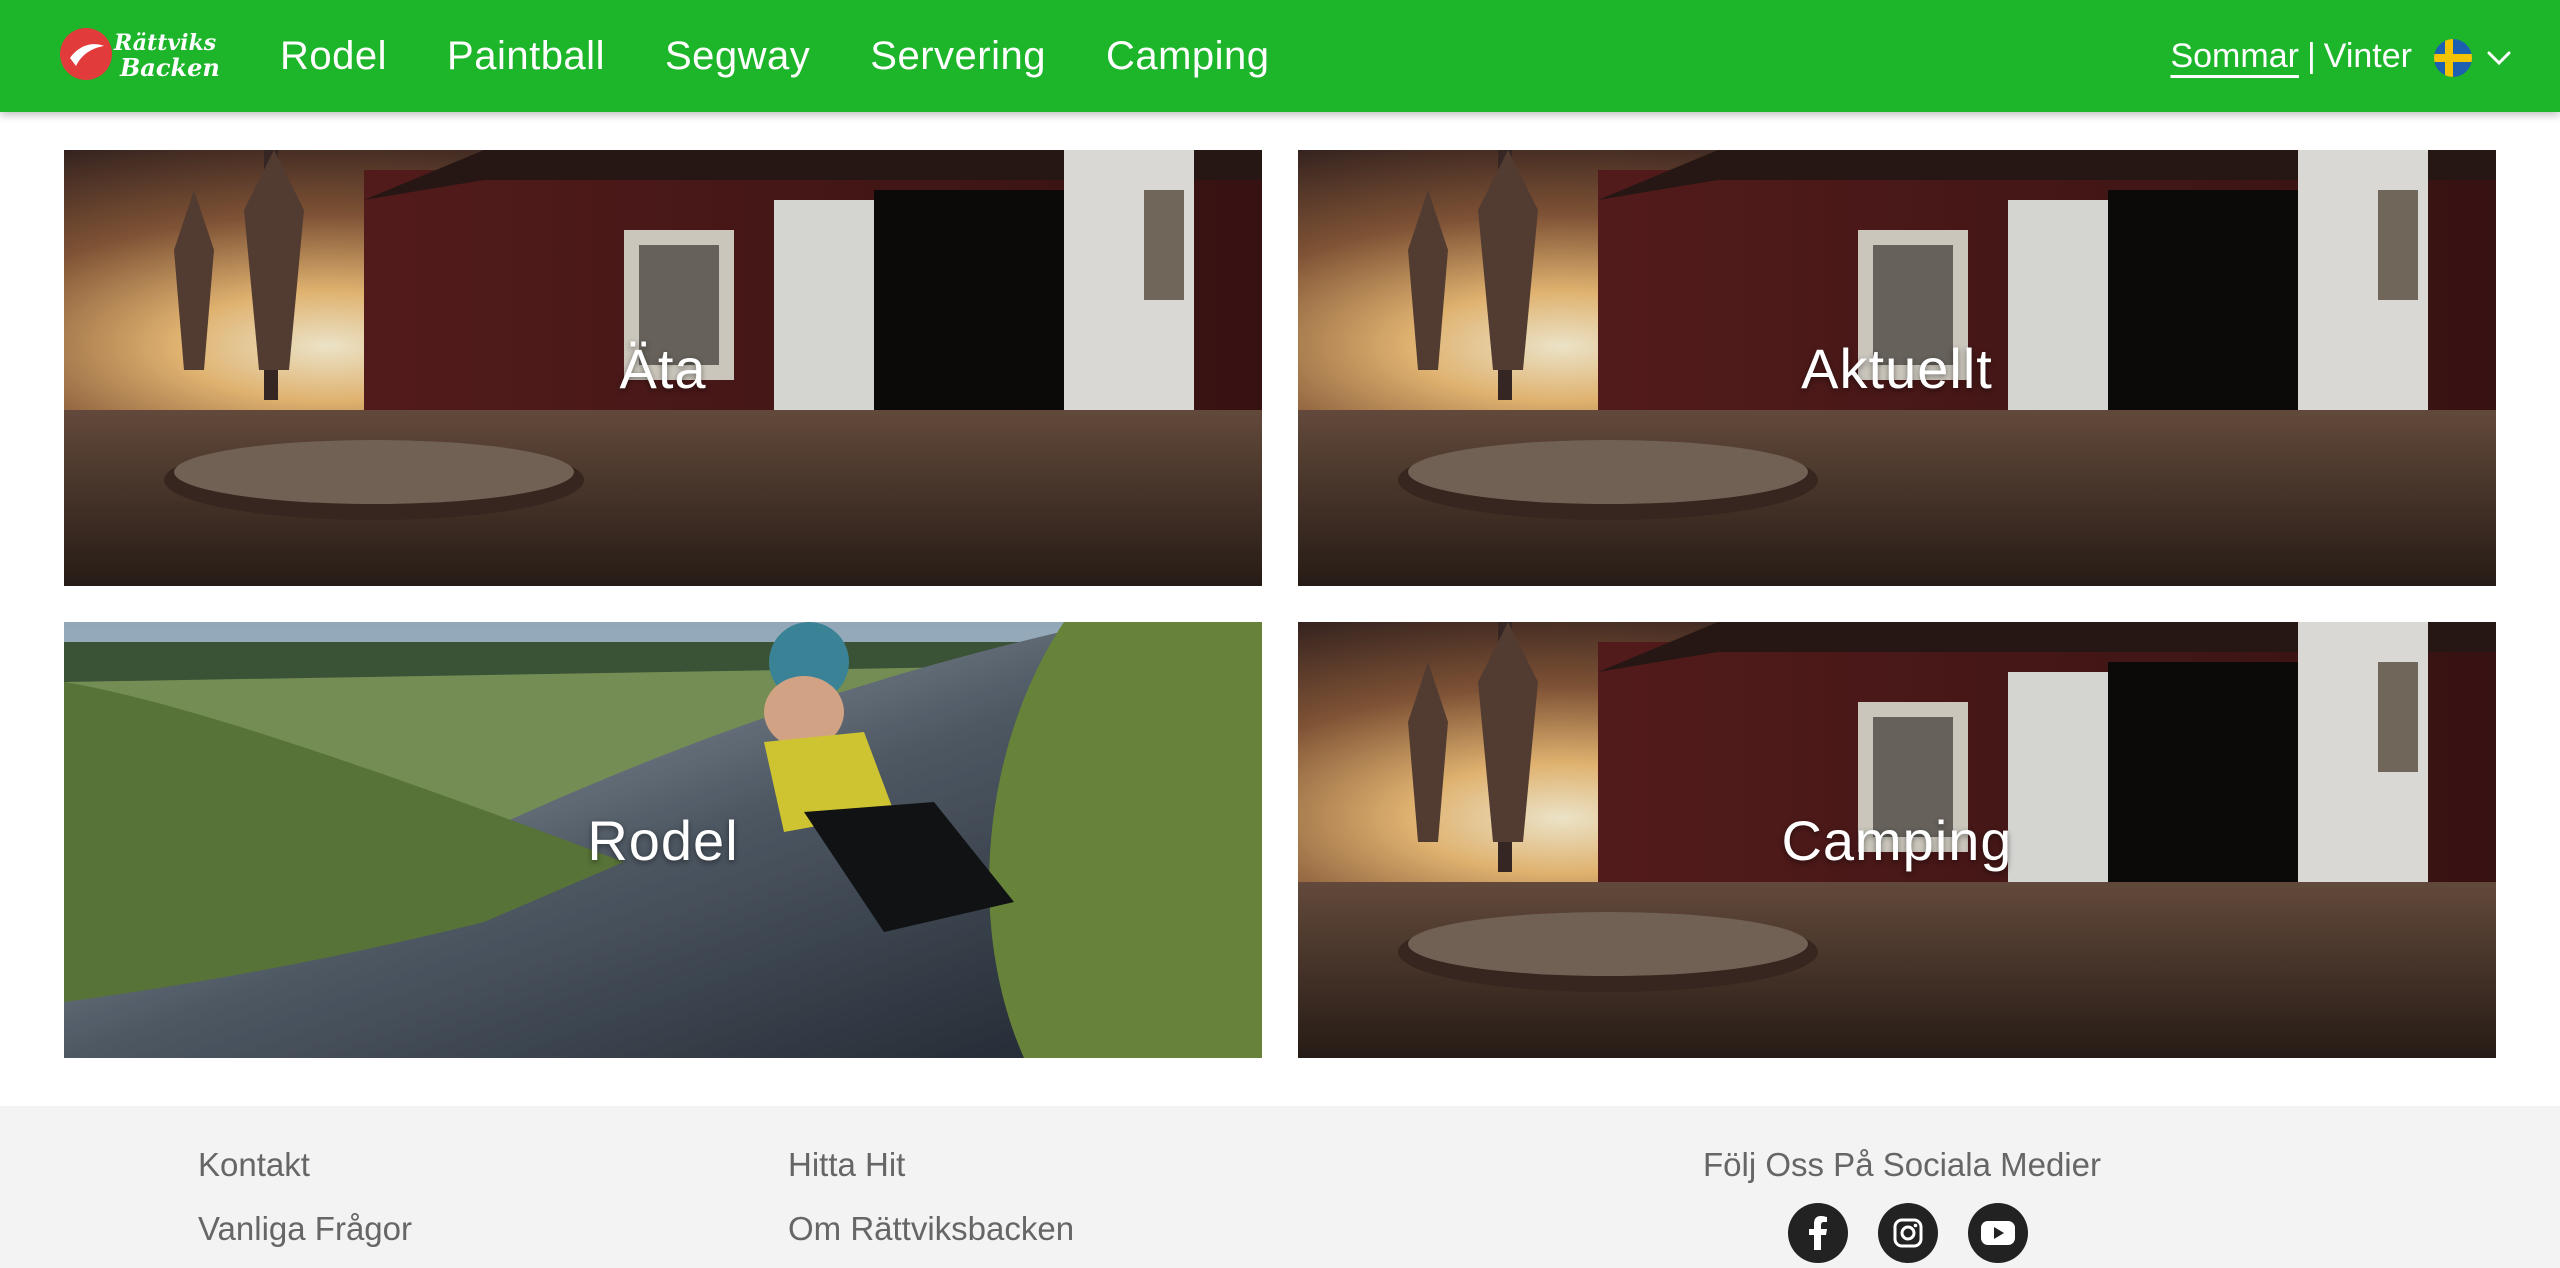  I want to click on svg-text: Backen, so click(169, 67).